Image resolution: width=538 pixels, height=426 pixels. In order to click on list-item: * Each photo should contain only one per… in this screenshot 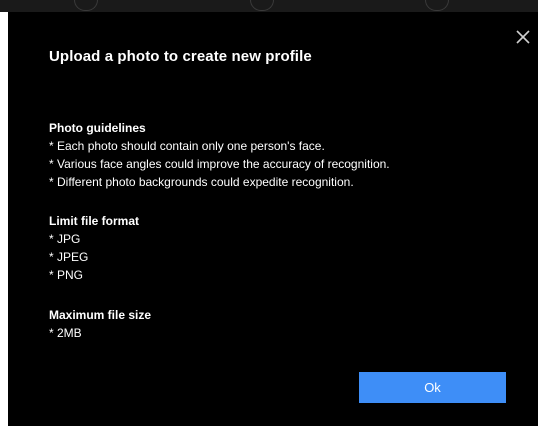, I will do `click(187, 146)`.